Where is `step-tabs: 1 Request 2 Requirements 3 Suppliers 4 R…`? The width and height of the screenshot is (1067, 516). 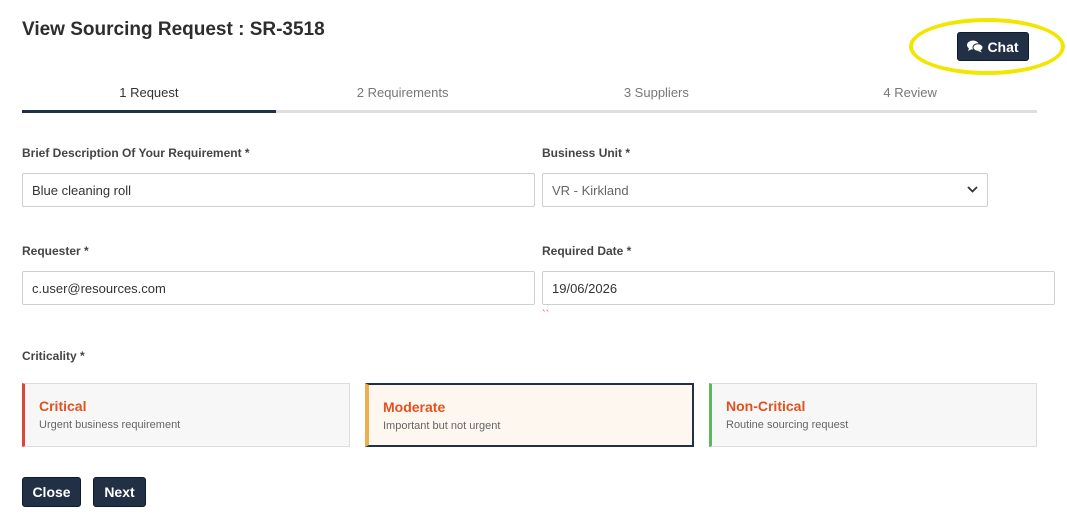 step-tabs: 1 Request 2 Requirements 3 Suppliers 4 R… is located at coordinates (529, 96).